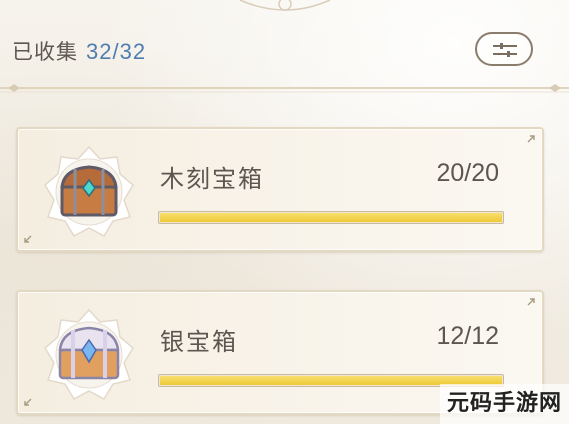  Describe the element at coordinates (467, 173) in the screenshot. I see `chest-progress-count: 20/20` at that location.